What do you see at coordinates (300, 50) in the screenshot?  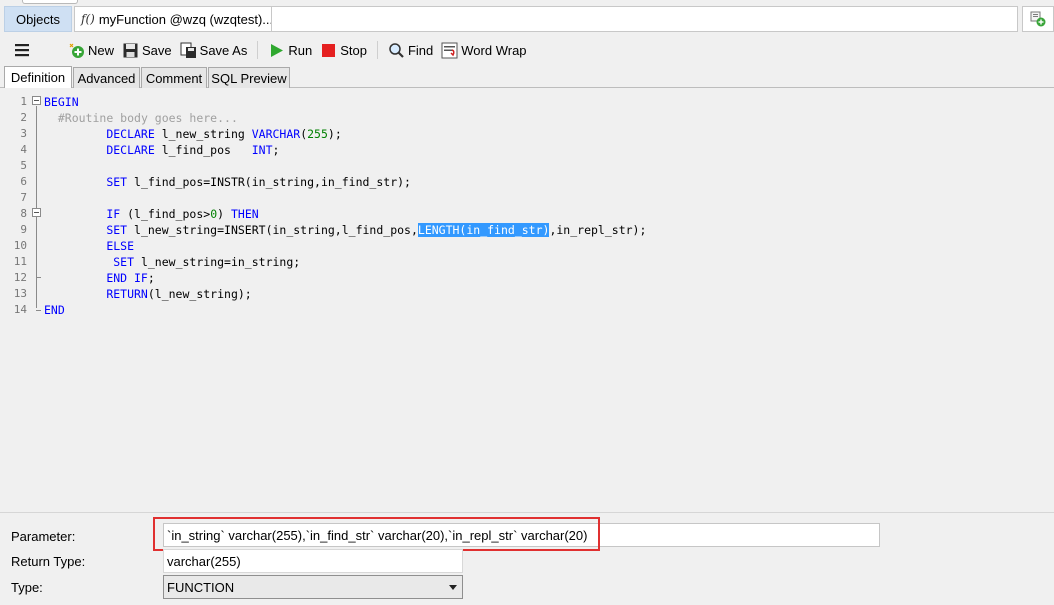 I see `run-label: Run` at bounding box center [300, 50].